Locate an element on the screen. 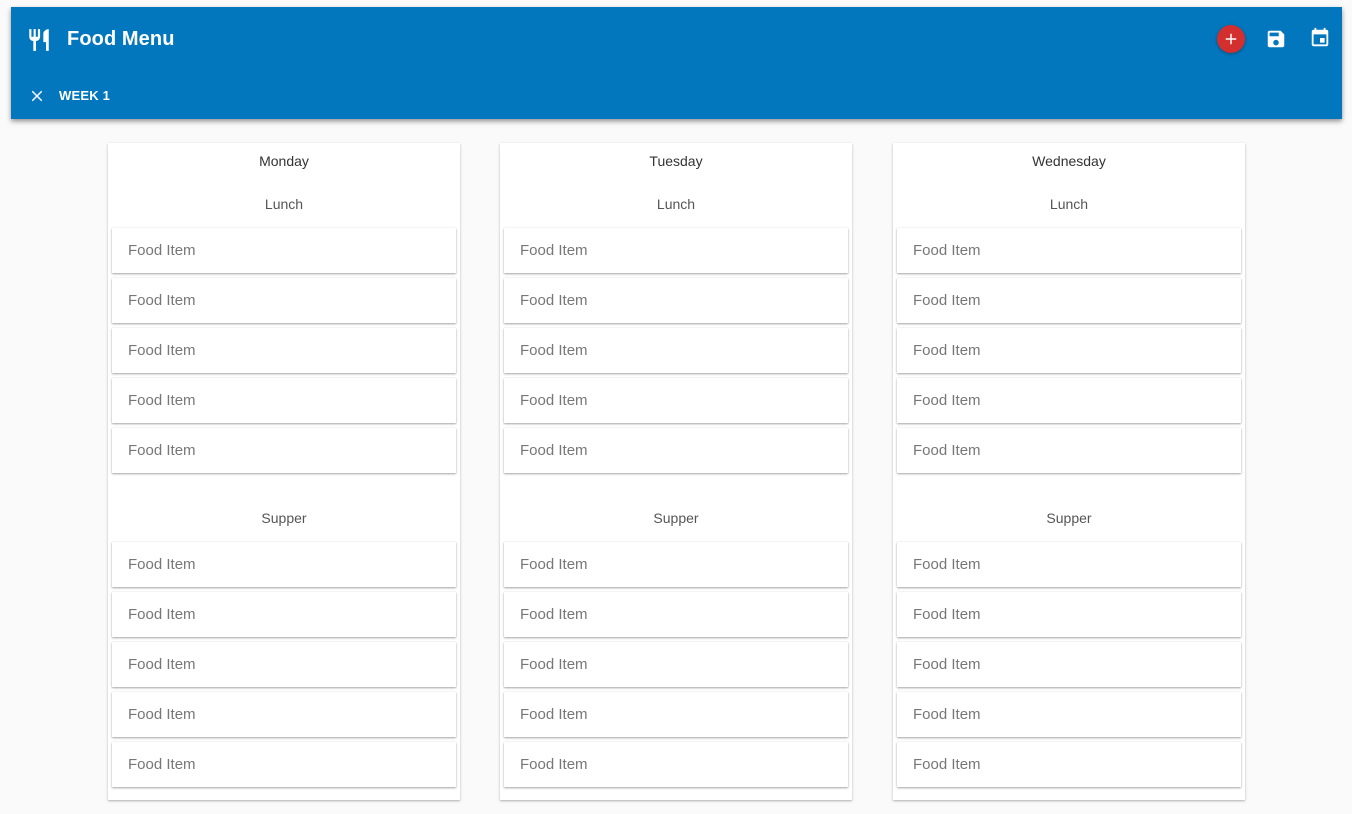 The height and width of the screenshot is (814, 1352). add-button is located at coordinates (1231, 39).